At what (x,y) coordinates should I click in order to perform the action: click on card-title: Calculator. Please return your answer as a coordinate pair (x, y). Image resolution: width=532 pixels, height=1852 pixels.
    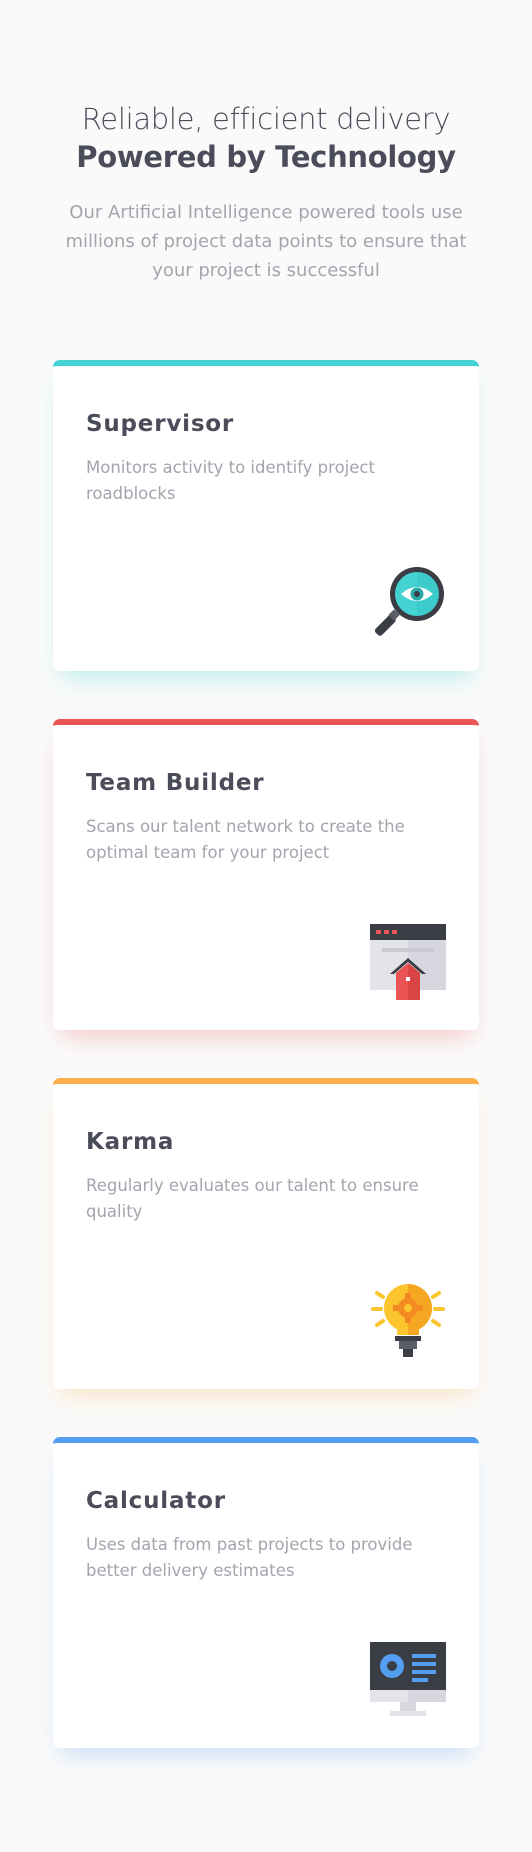
    Looking at the image, I should click on (156, 1501).